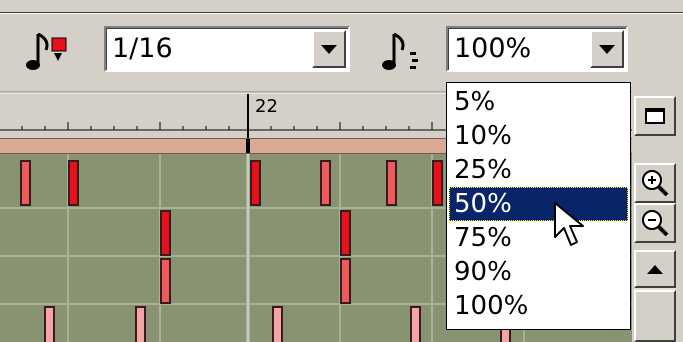 Image resolution: width=683 pixels, height=342 pixels. Describe the element at coordinates (407, 52) in the screenshot. I see `note-velocity-icon` at that location.